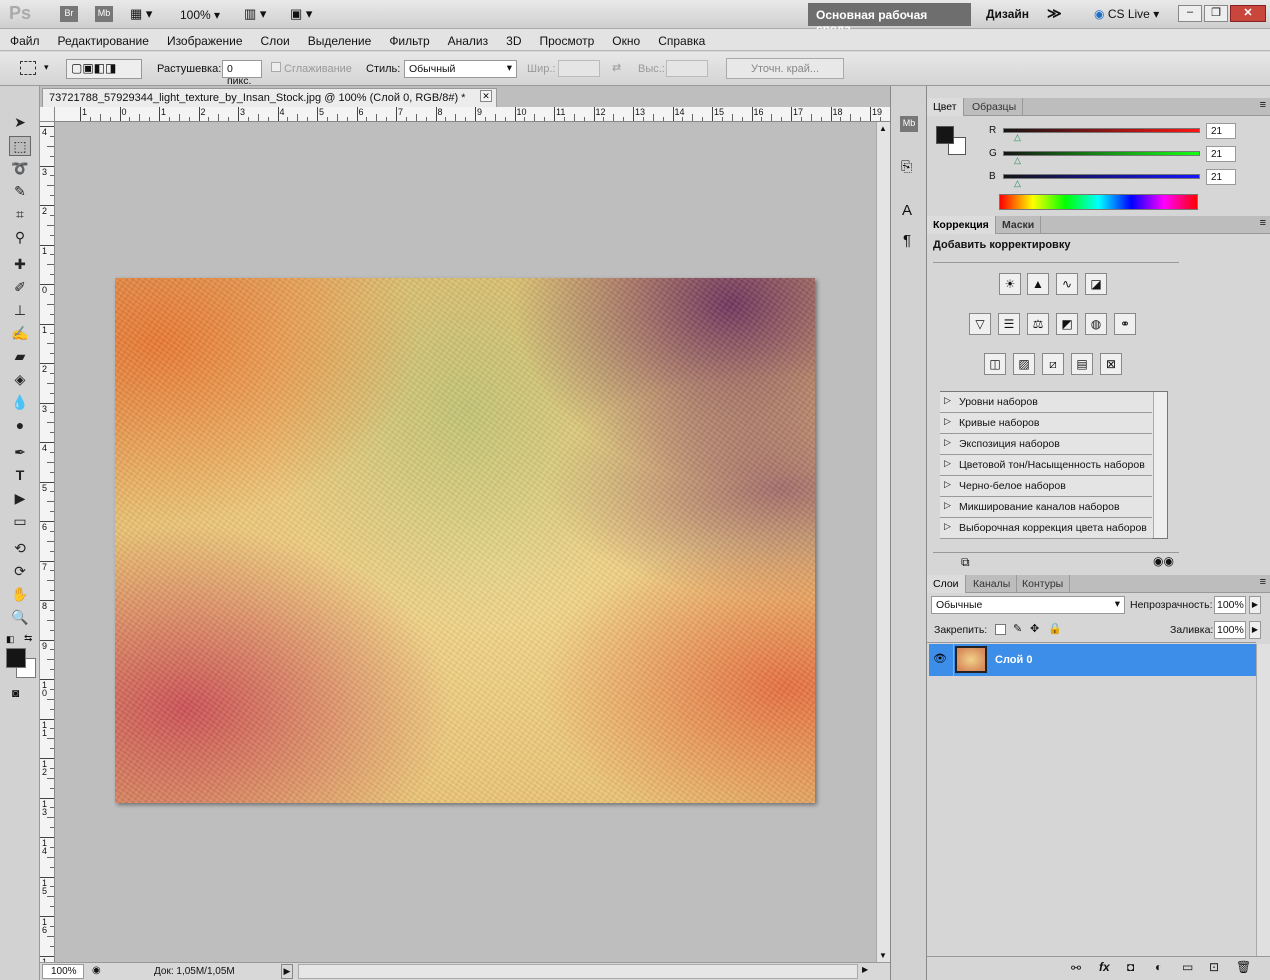 This screenshot has width=1270, height=980. What do you see at coordinates (1255, 630) in the screenshot?
I see `fill-slider-arrow-icon: ▶` at bounding box center [1255, 630].